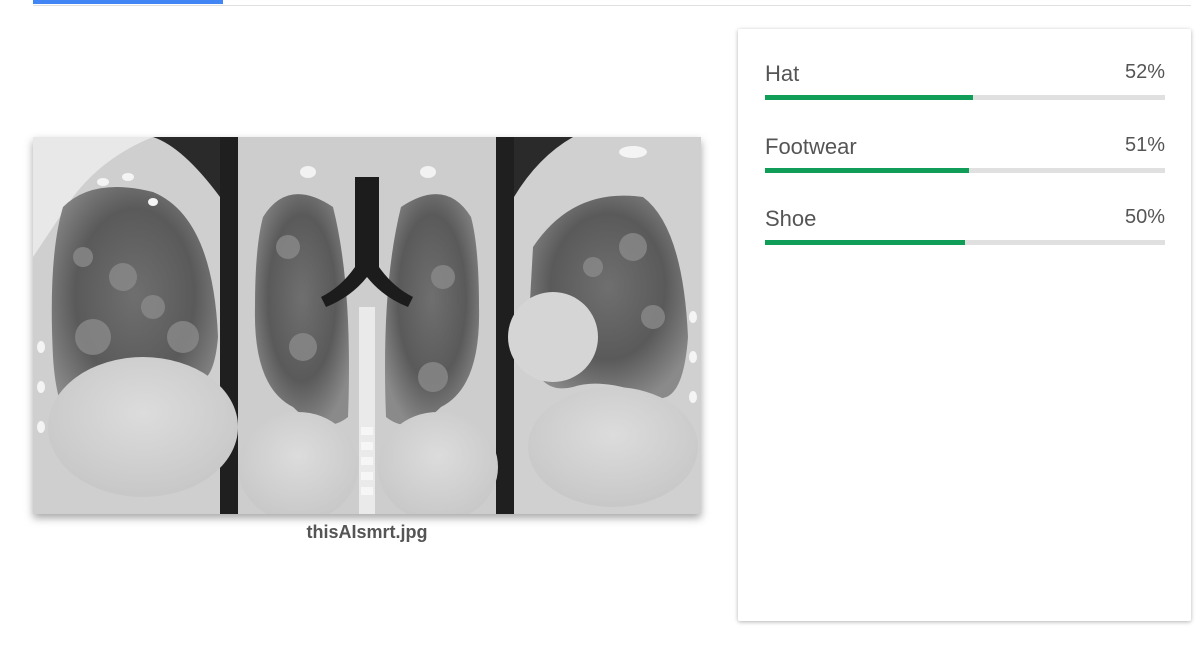  What do you see at coordinates (782, 73) in the screenshot?
I see `label-name: Hat` at bounding box center [782, 73].